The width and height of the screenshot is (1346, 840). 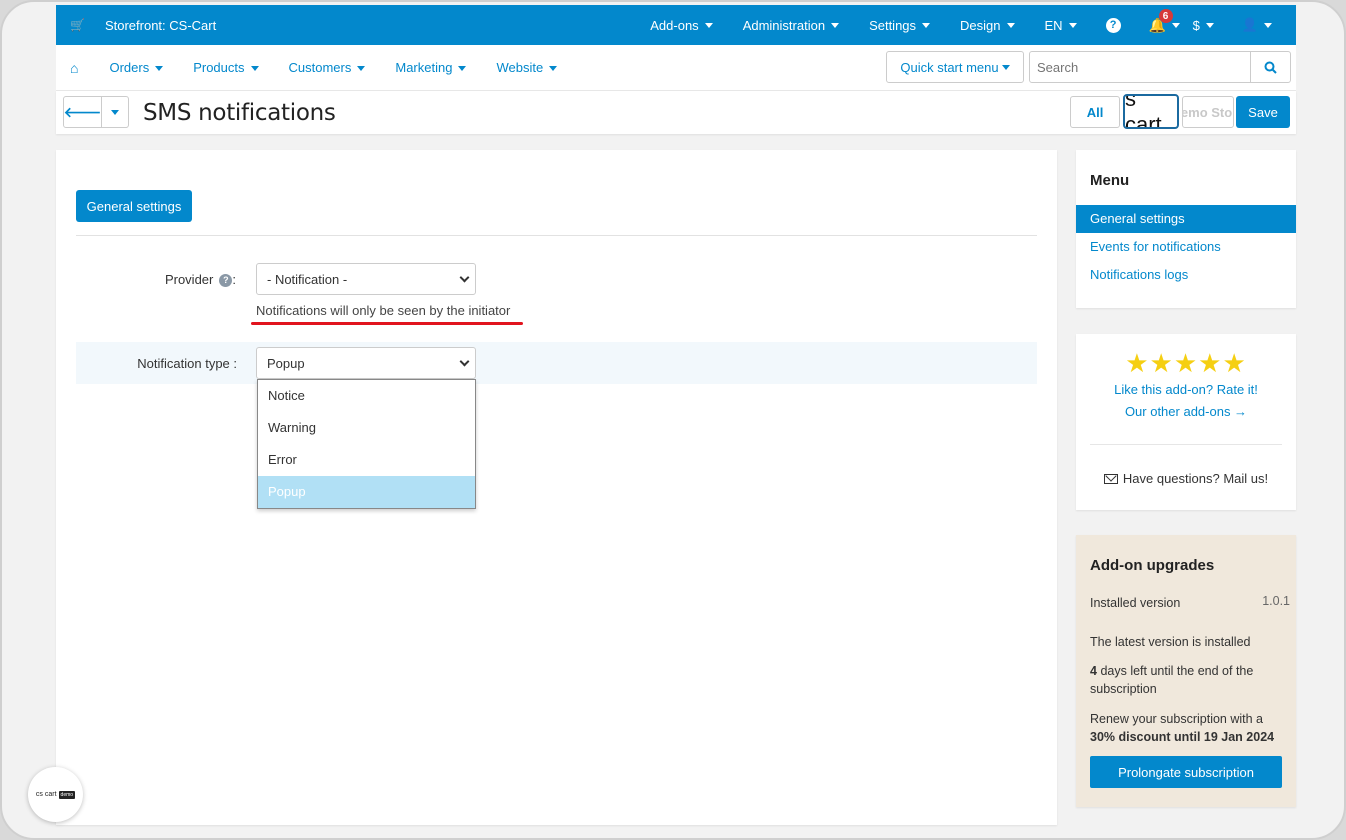 I want to click on option-popup: Popup, so click(x=366, y=492).